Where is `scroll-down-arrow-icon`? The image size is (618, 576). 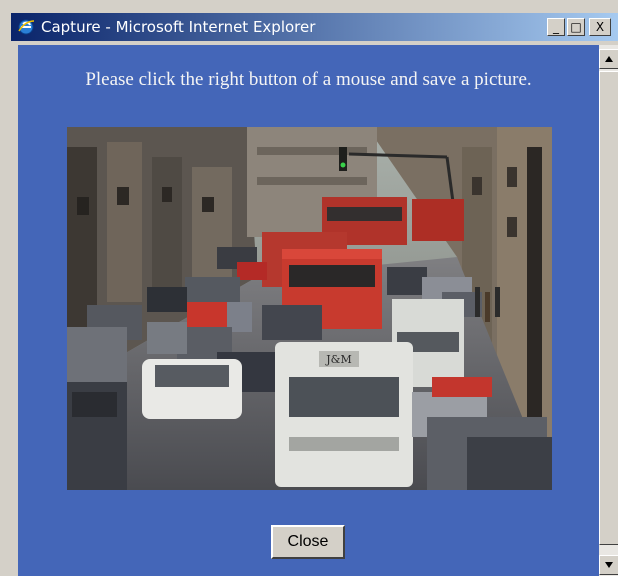
scroll-down-arrow-icon is located at coordinates (609, 565).